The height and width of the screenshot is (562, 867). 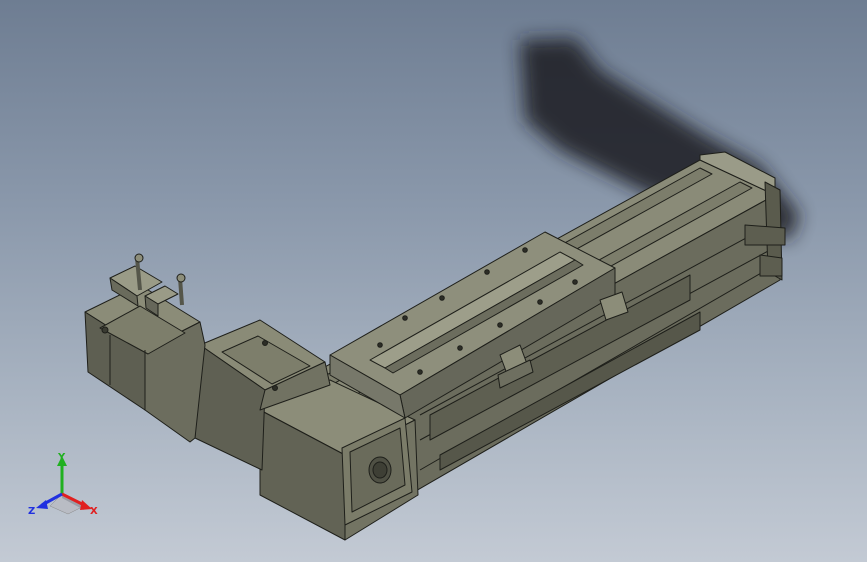 I want to click on y-axis-label: Y, so click(x=61, y=457).